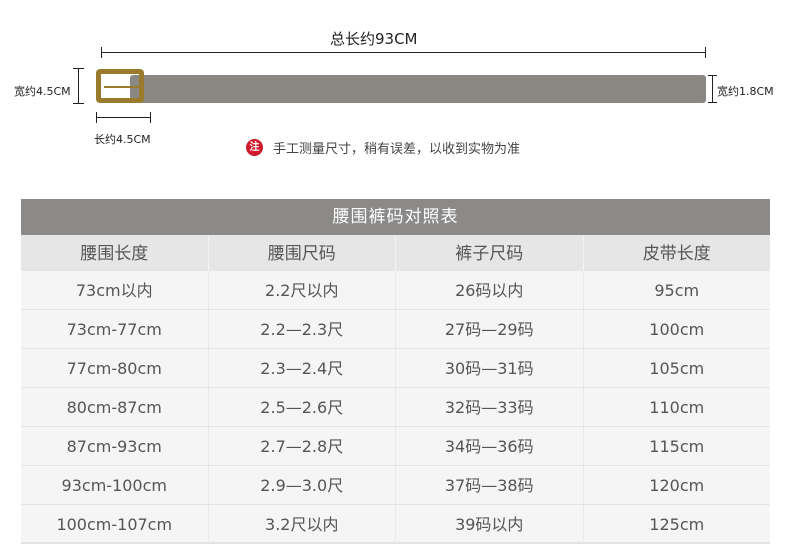 The image size is (790, 557). I want to click on cell-waist-length: 93cm-100cm, so click(115, 485).